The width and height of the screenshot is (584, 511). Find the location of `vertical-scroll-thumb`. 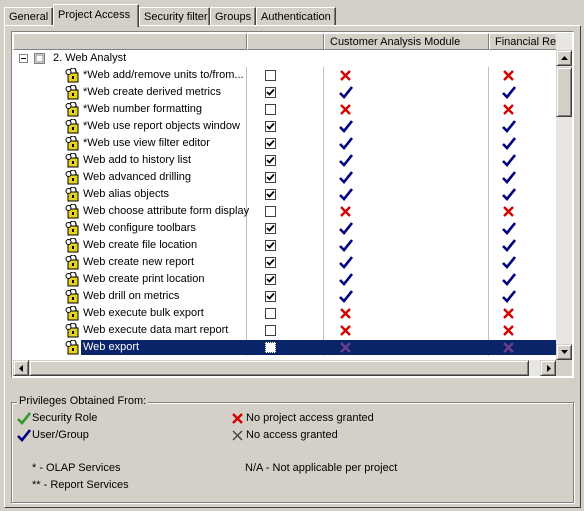

vertical-scroll-thumb is located at coordinates (564, 92).